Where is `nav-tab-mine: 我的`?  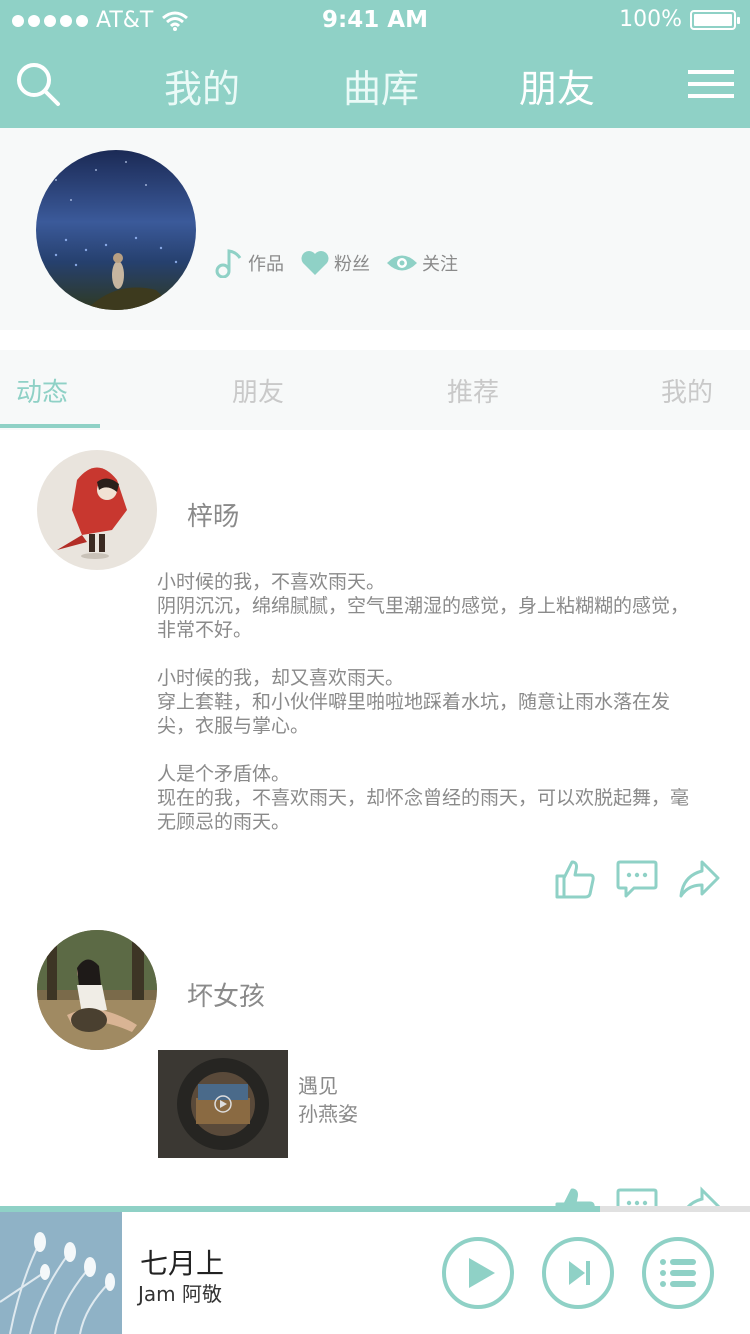 nav-tab-mine: 我的 is located at coordinates (202, 85).